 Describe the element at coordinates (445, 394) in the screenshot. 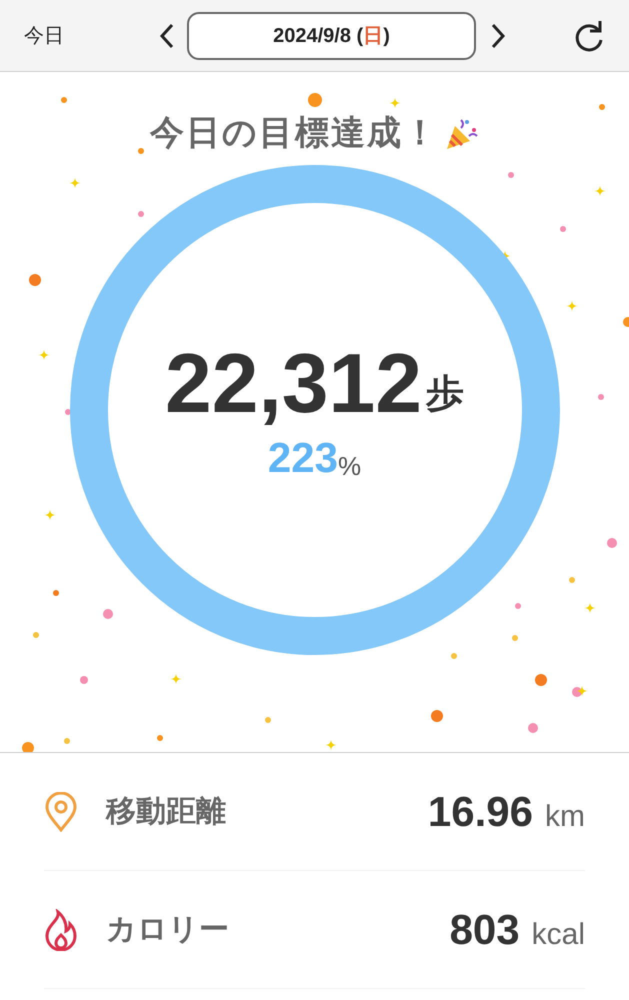

I see `step-unit: 歩` at that location.